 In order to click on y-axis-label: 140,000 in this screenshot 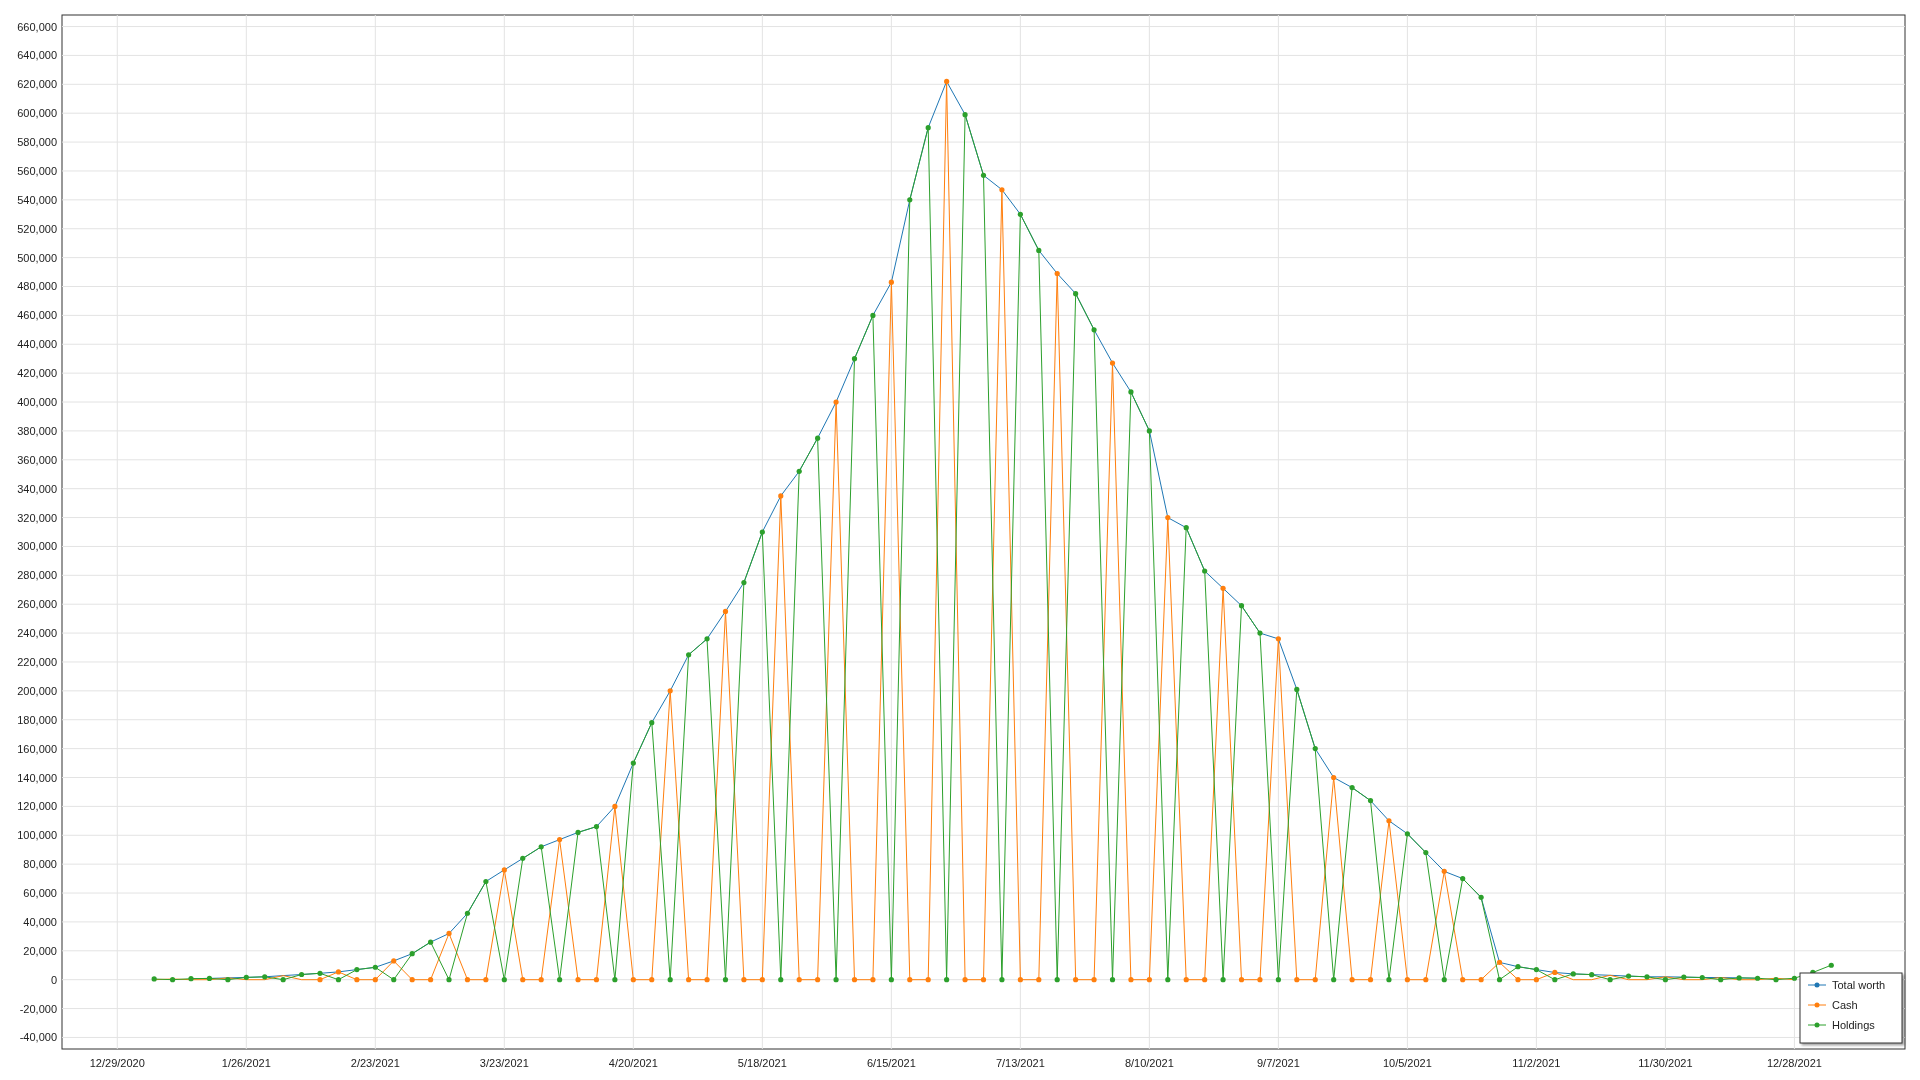, I will do `click(37, 777)`.